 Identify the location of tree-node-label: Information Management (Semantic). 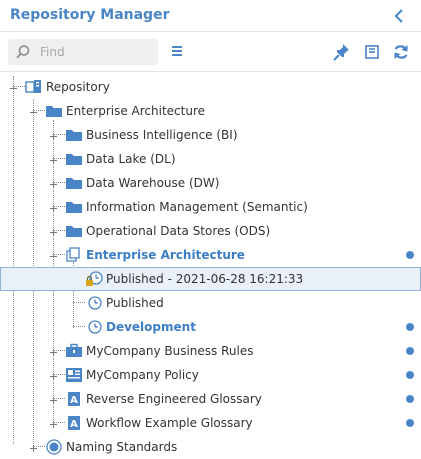
(197, 207).